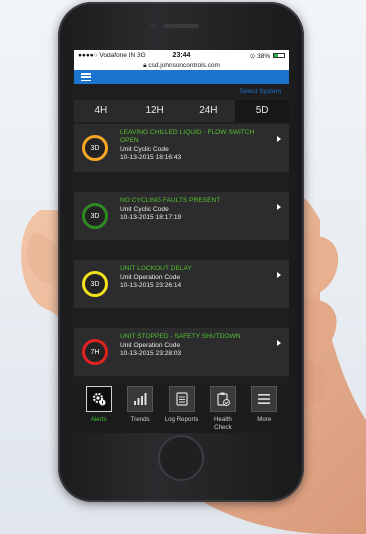  I want to click on url-text: csd.johnsoncontrols.com, so click(184, 65).